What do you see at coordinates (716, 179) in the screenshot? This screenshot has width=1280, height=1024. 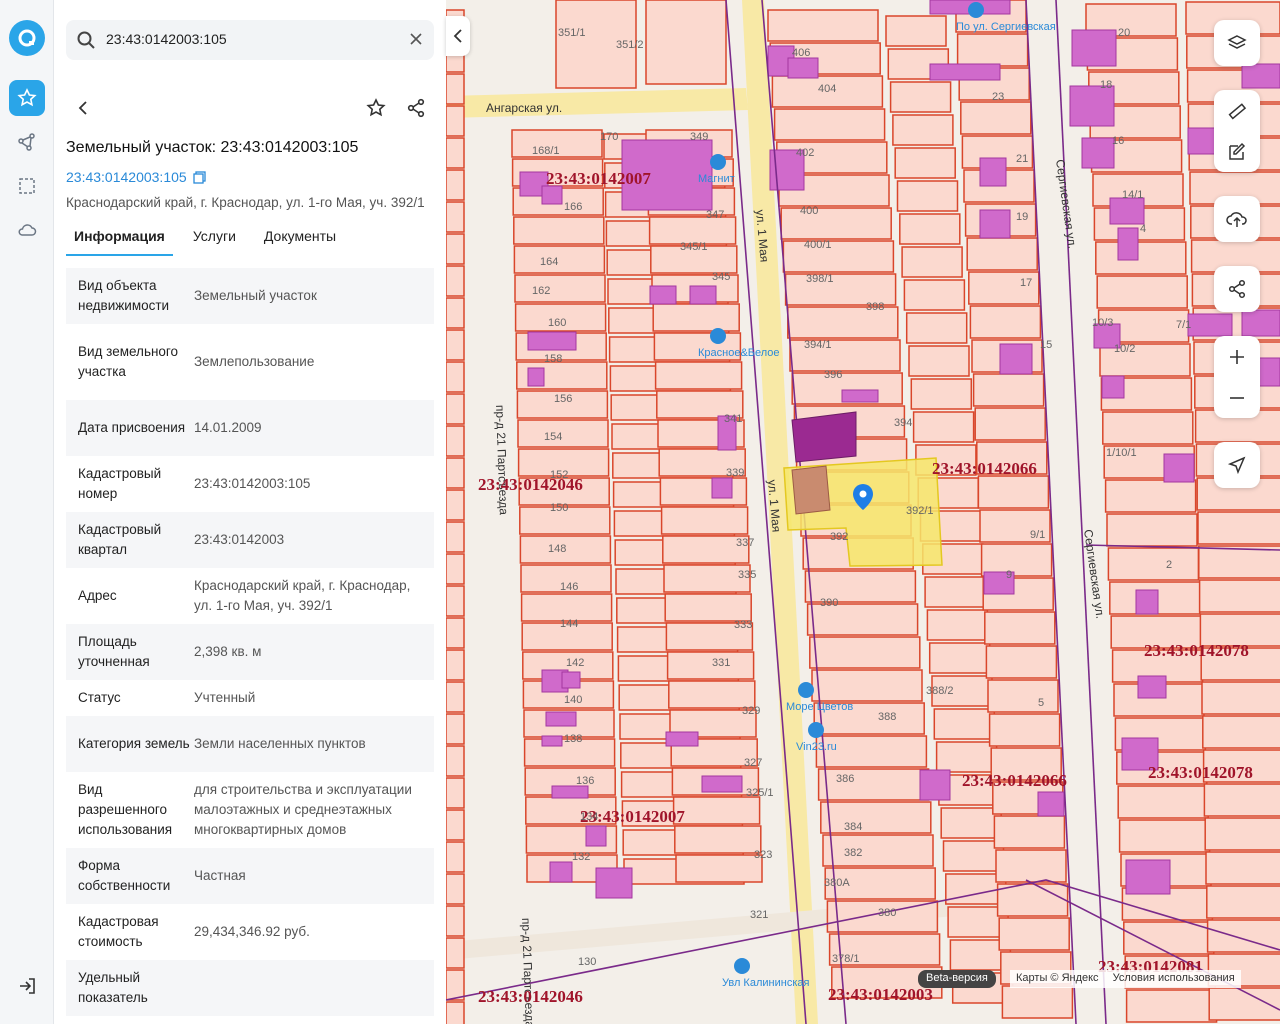 I see `poi-label: Магнит` at bounding box center [716, 179].